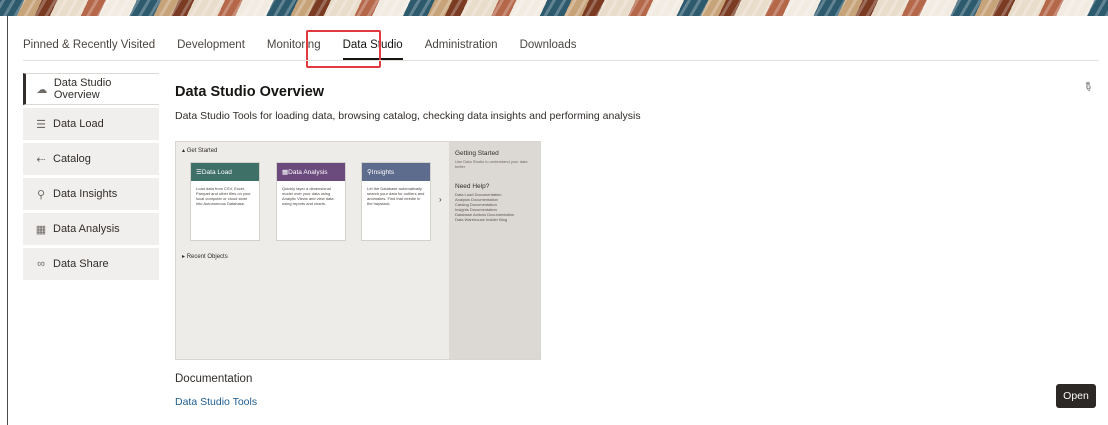 This screenshot has height=425, width=1108. What do you see at coordinates (41, 194) in the screenshot?
I see `insights-icon: ⚲` at bounding box center [41, 194].